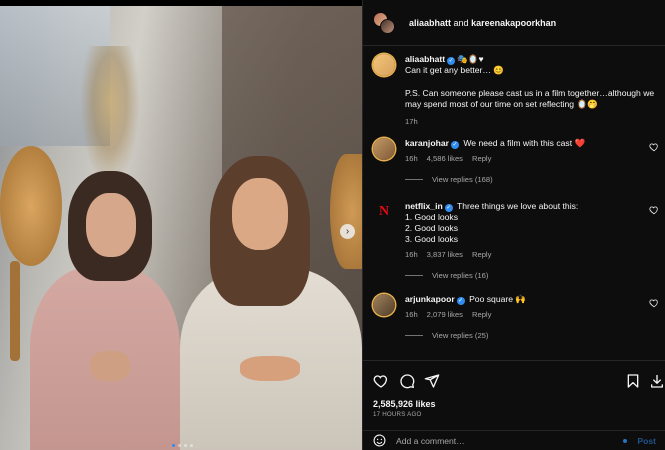 This screenshot has width=665, height=450. I want to click on comment-meta: 16h 3,837 likes Reply, so click(530, 254).